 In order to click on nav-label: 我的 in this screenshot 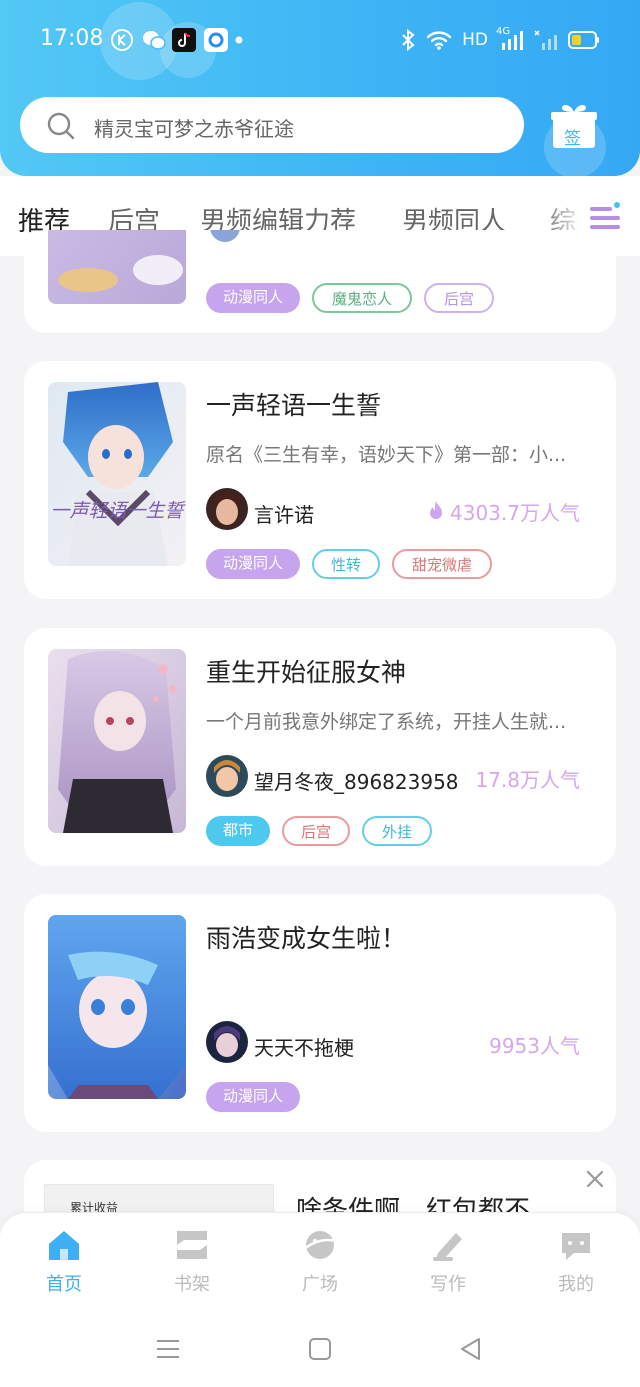, I will do `click(576, 1284)`.